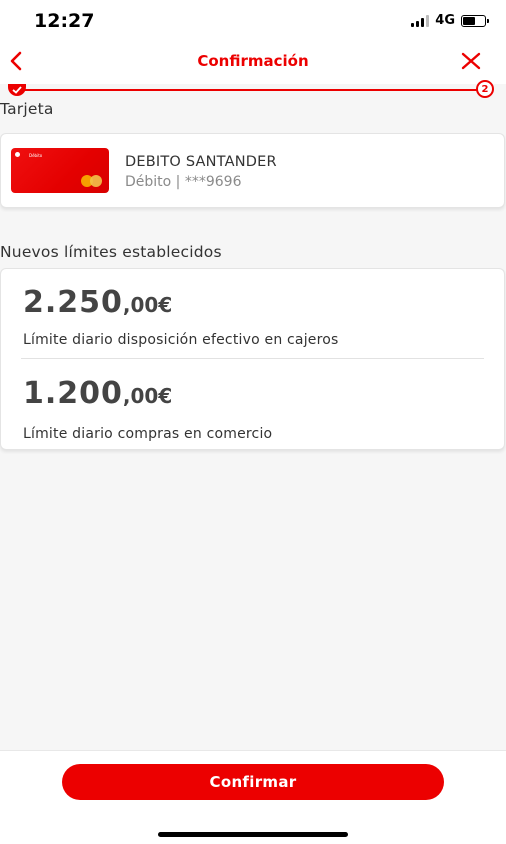 The image size is (506, 844). I want to click on limit-amount-int: 2.250, so click(73, 302).